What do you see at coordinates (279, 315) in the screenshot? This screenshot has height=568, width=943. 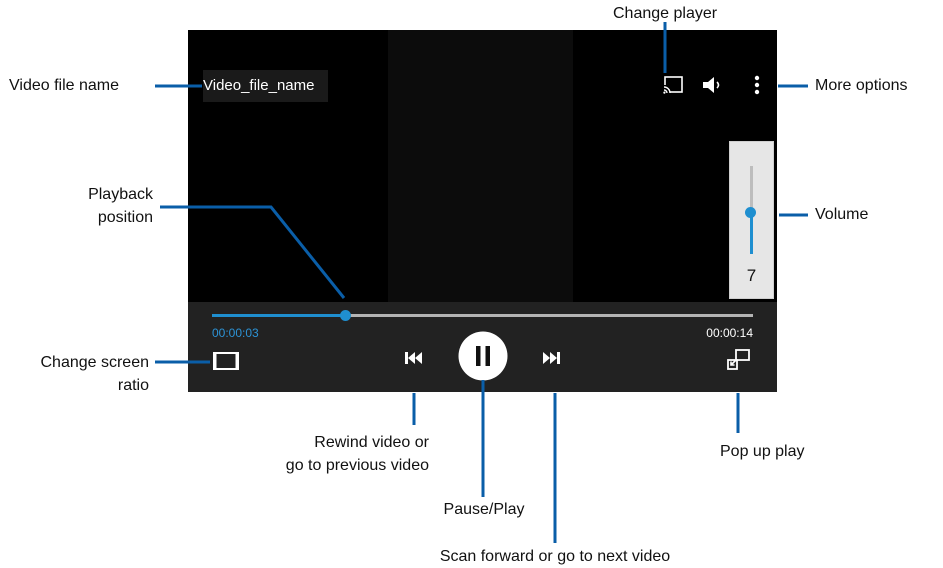 I see `seek-bar-progress` at bounding box center [279, 315].